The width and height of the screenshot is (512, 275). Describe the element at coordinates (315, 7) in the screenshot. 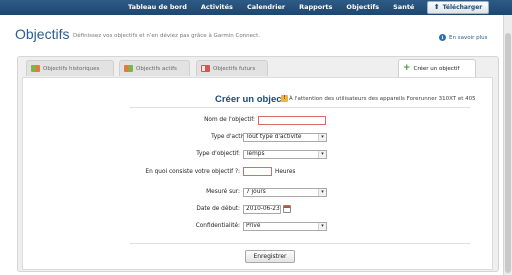

I see `nav-reports: Rapports` at that location.